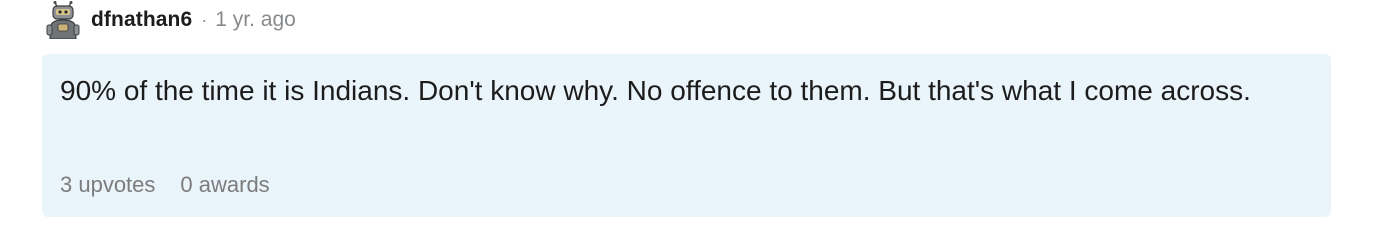 The height and width of the screenshot is (240, 1378). What do you see at coordinates (107, 185) in the screenshot?
I see `upvote-count: 3 upvotes` at bounding box center [107, 185].